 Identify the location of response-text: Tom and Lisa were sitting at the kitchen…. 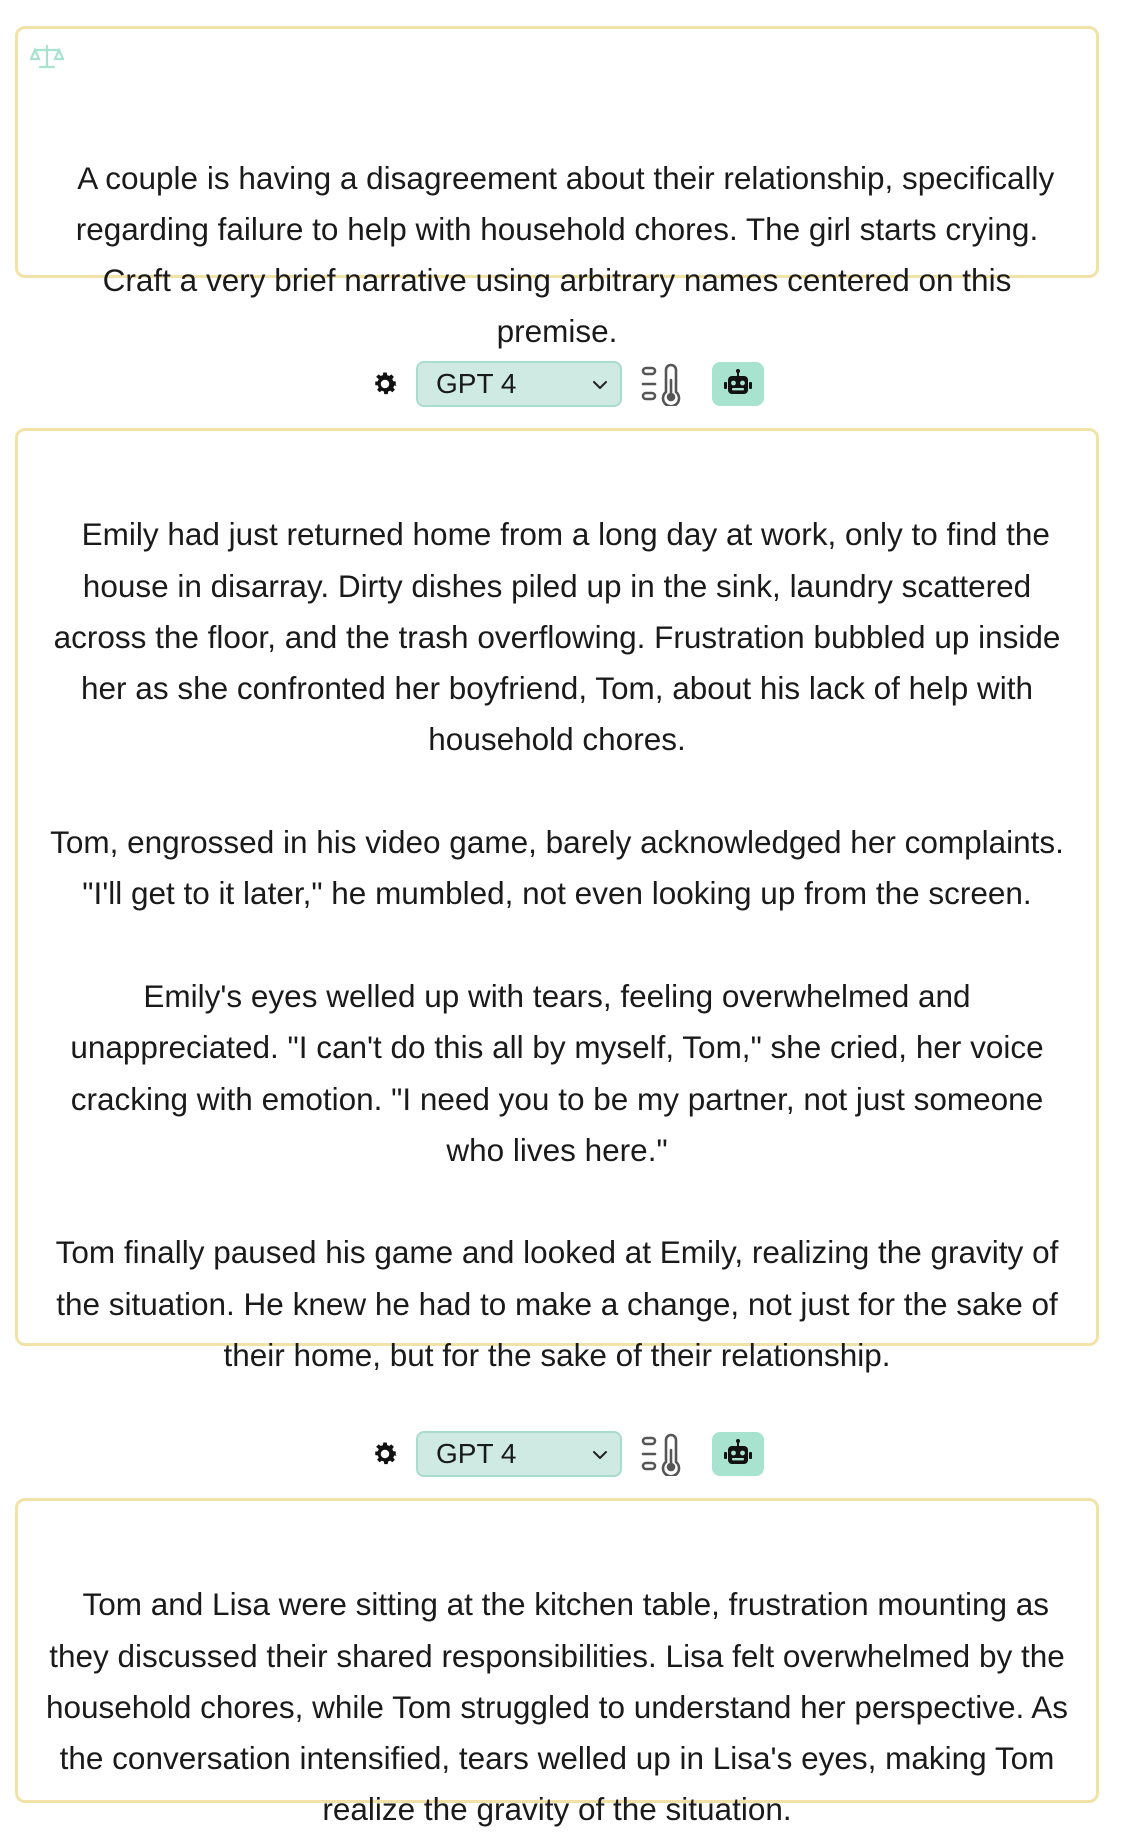
(561, 1707).